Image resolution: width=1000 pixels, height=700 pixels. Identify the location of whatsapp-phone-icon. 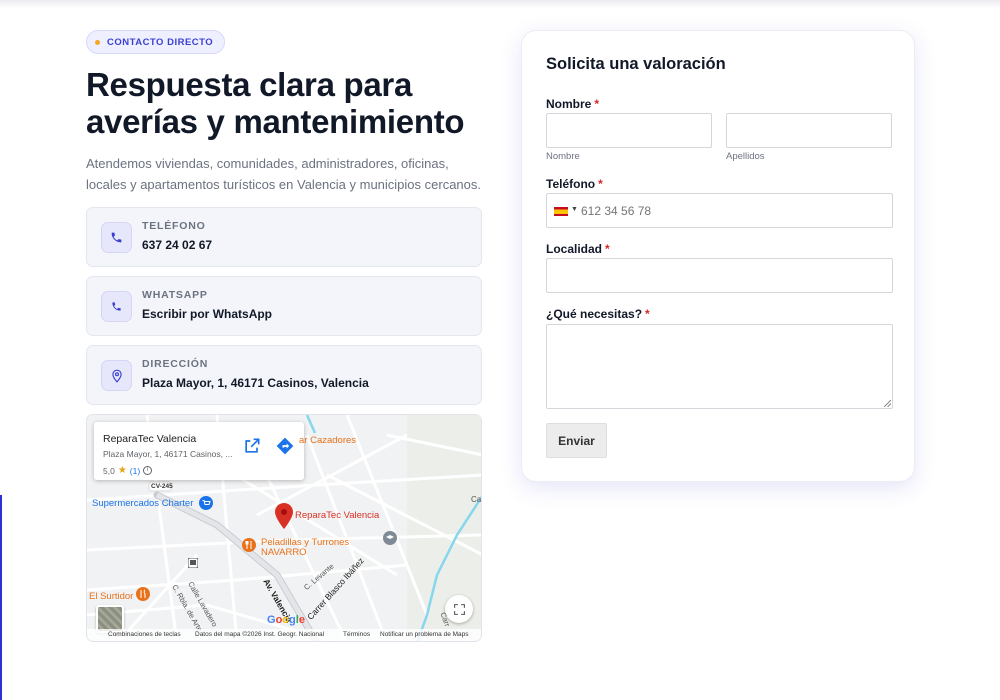
(116, 306).